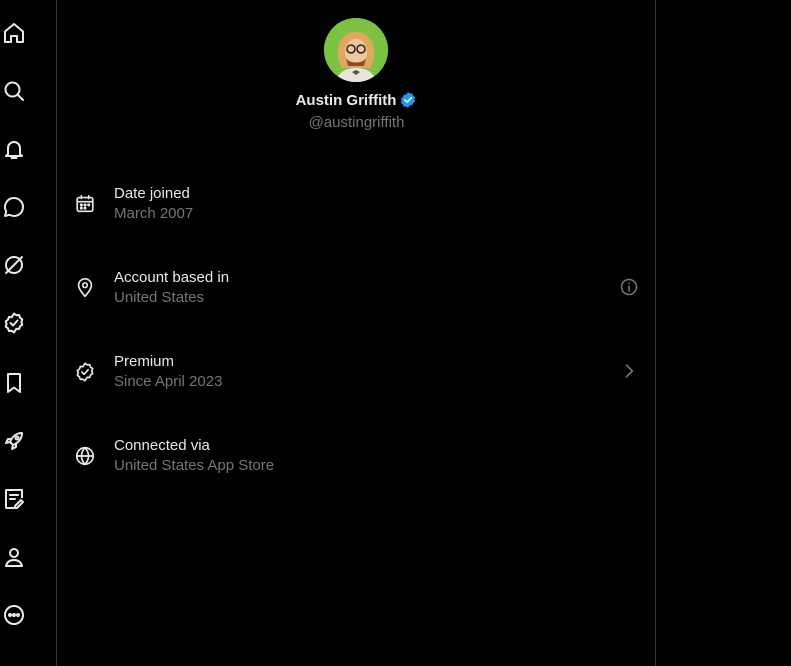 This screenshot has width=791, height=666. What do you see at coordinates (629, 371) in the screenshot?
I see `chevron-right-icon` at bounding box center [629, 371].